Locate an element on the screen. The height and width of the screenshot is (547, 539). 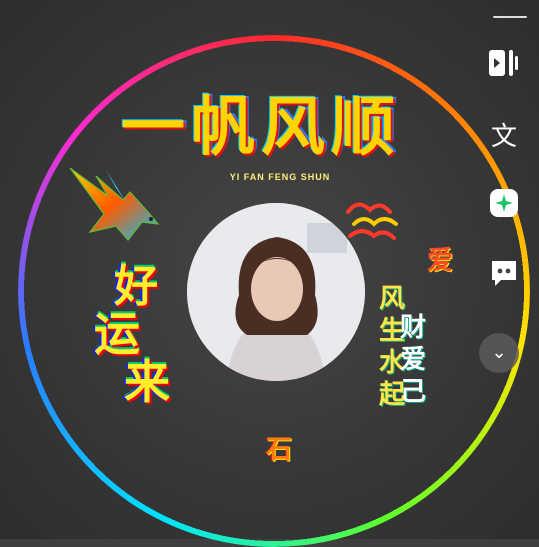
ai-assistant-button is located at coordinates (504, 206).